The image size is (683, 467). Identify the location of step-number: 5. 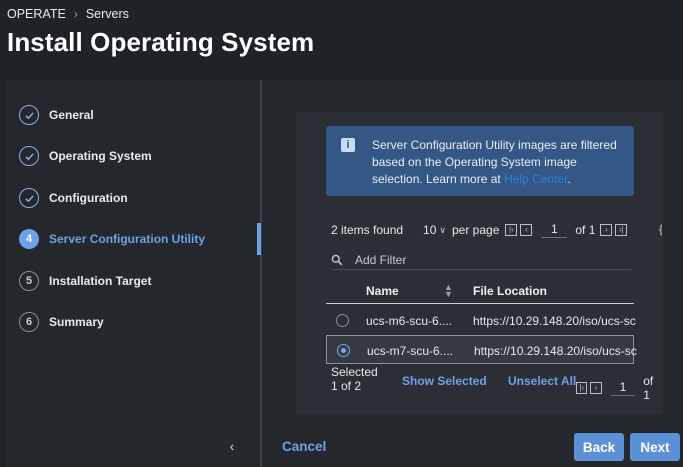
(29, 281).